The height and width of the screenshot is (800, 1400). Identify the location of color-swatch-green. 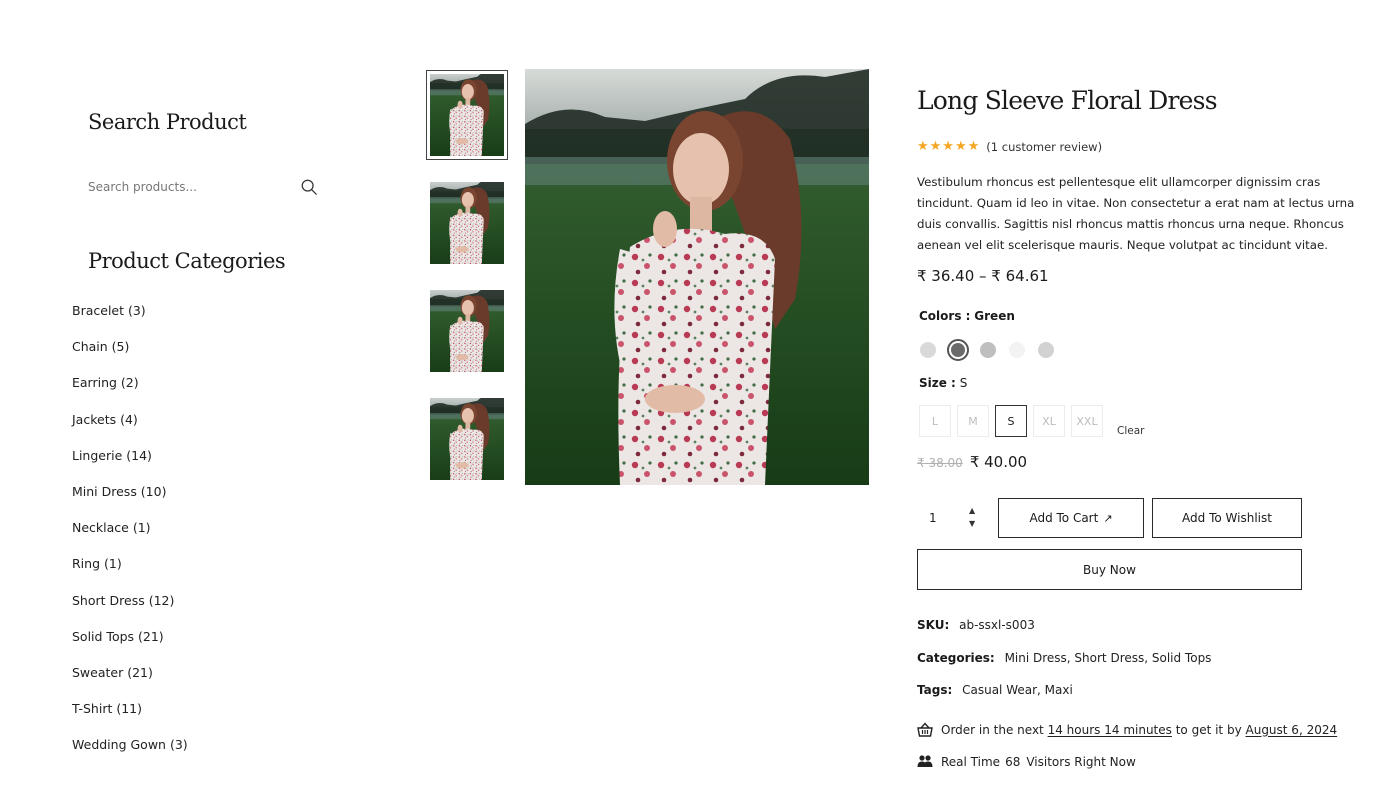
(958, 350).